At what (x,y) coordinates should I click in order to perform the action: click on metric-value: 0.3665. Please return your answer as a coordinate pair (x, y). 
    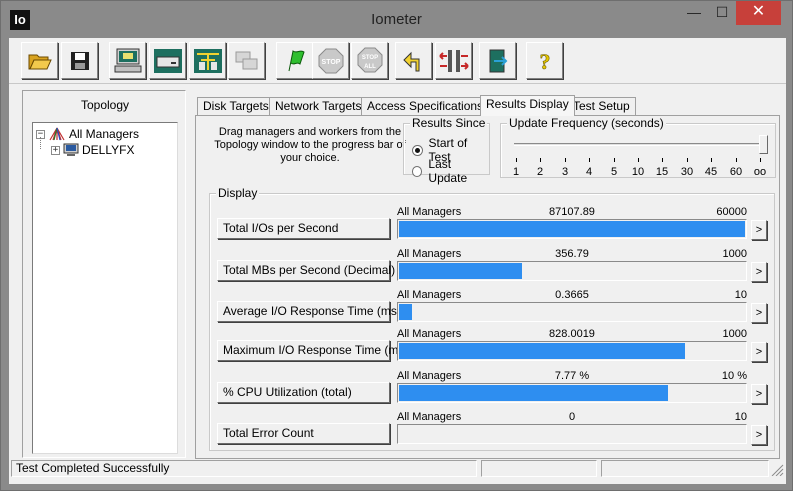
    Looking at the image, I should click on (572, 295).